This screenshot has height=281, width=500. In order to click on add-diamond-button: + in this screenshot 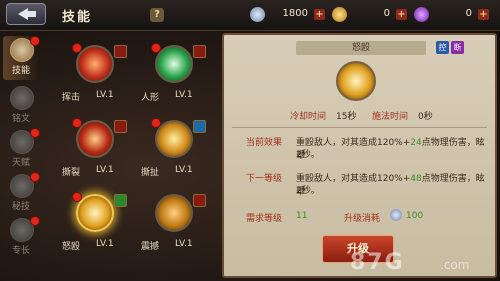, I will do `click(319, 14)`.